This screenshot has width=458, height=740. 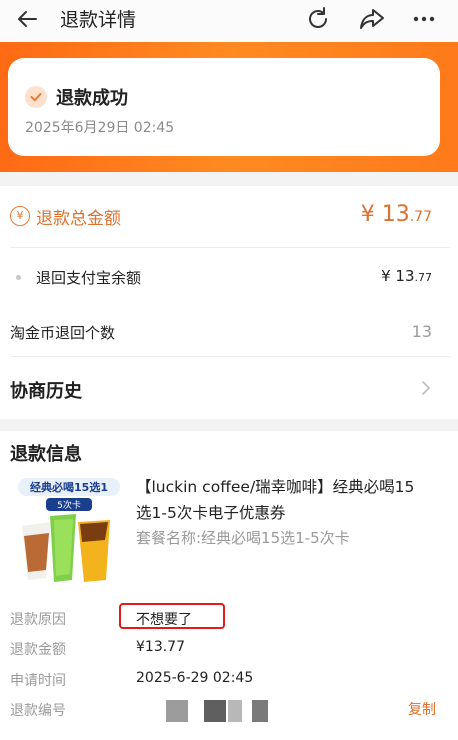 I want to click on back-arrow-icon, so click(x=27, y=19).